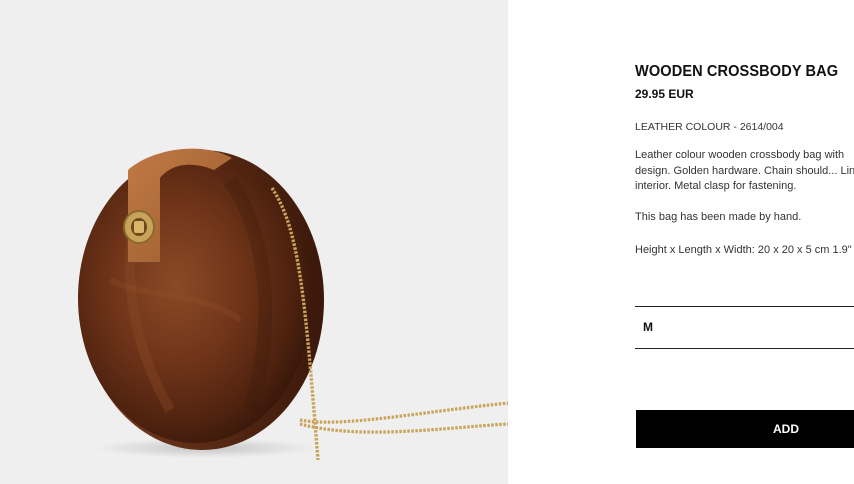 The width and height of the screenshot is (854, 484). Describe the element at coordinates (786, 429) in the screenshot. I see `add-button-label: ADD` at that location.